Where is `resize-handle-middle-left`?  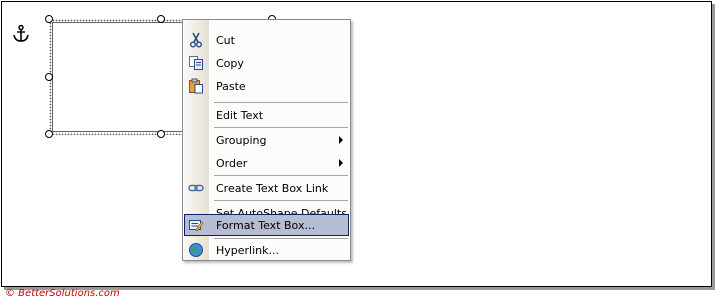 resize-handle-middle-left is located at coordinates (49, 77).